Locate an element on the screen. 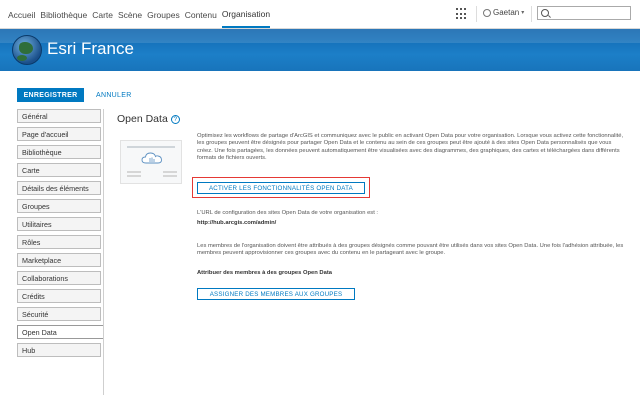 This screenshot has width=640, height=399. user-name: Gaetan is located at coordinates (506, 12).